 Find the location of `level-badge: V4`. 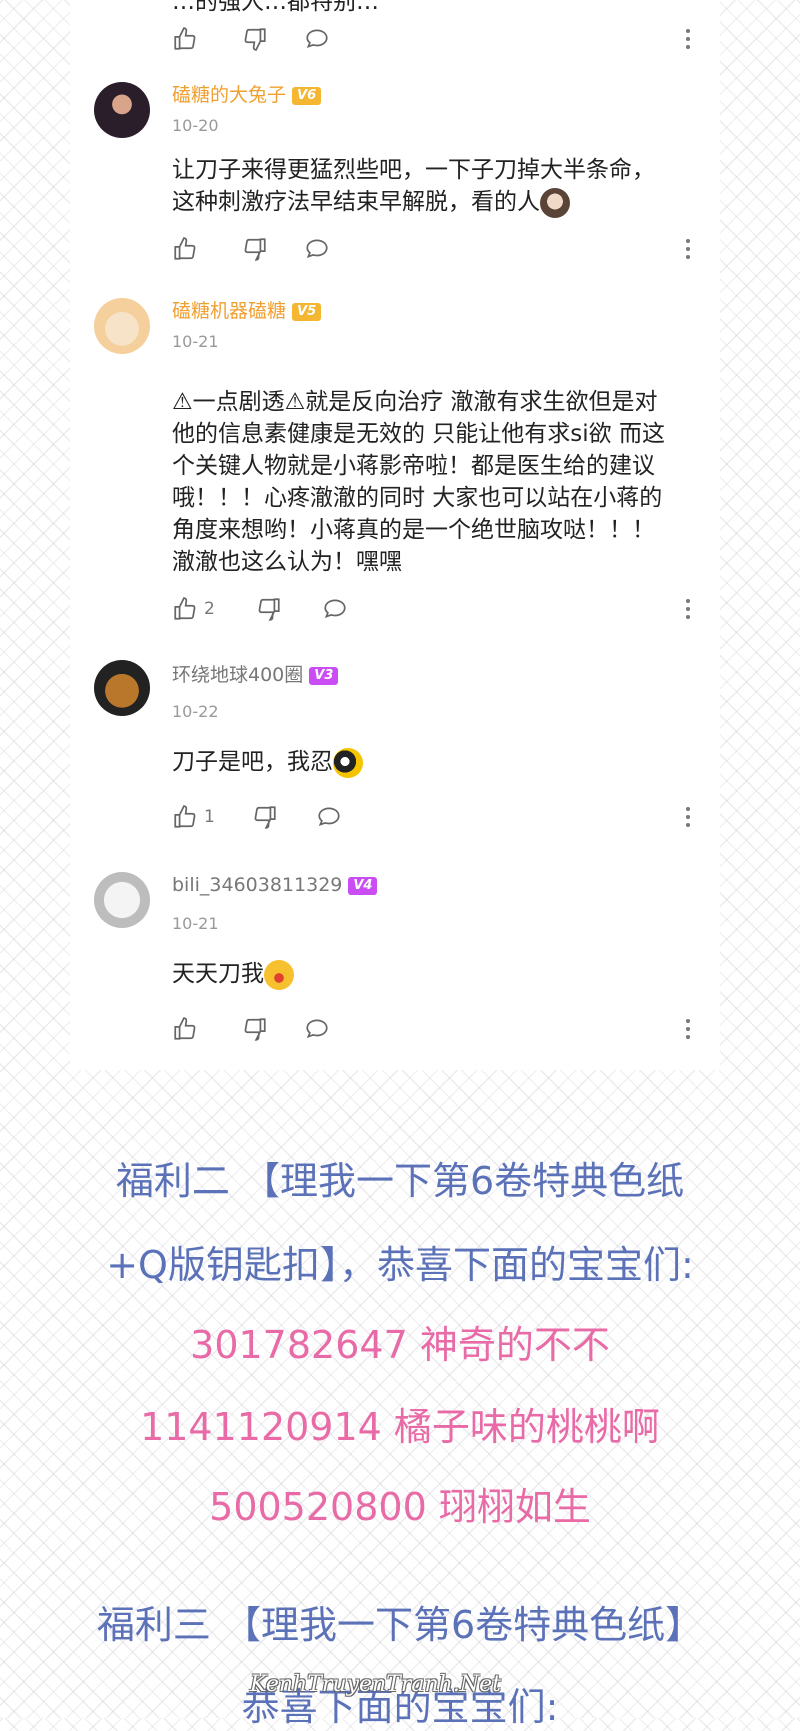

level-badge: V4 is located at coordinates (363, 886).